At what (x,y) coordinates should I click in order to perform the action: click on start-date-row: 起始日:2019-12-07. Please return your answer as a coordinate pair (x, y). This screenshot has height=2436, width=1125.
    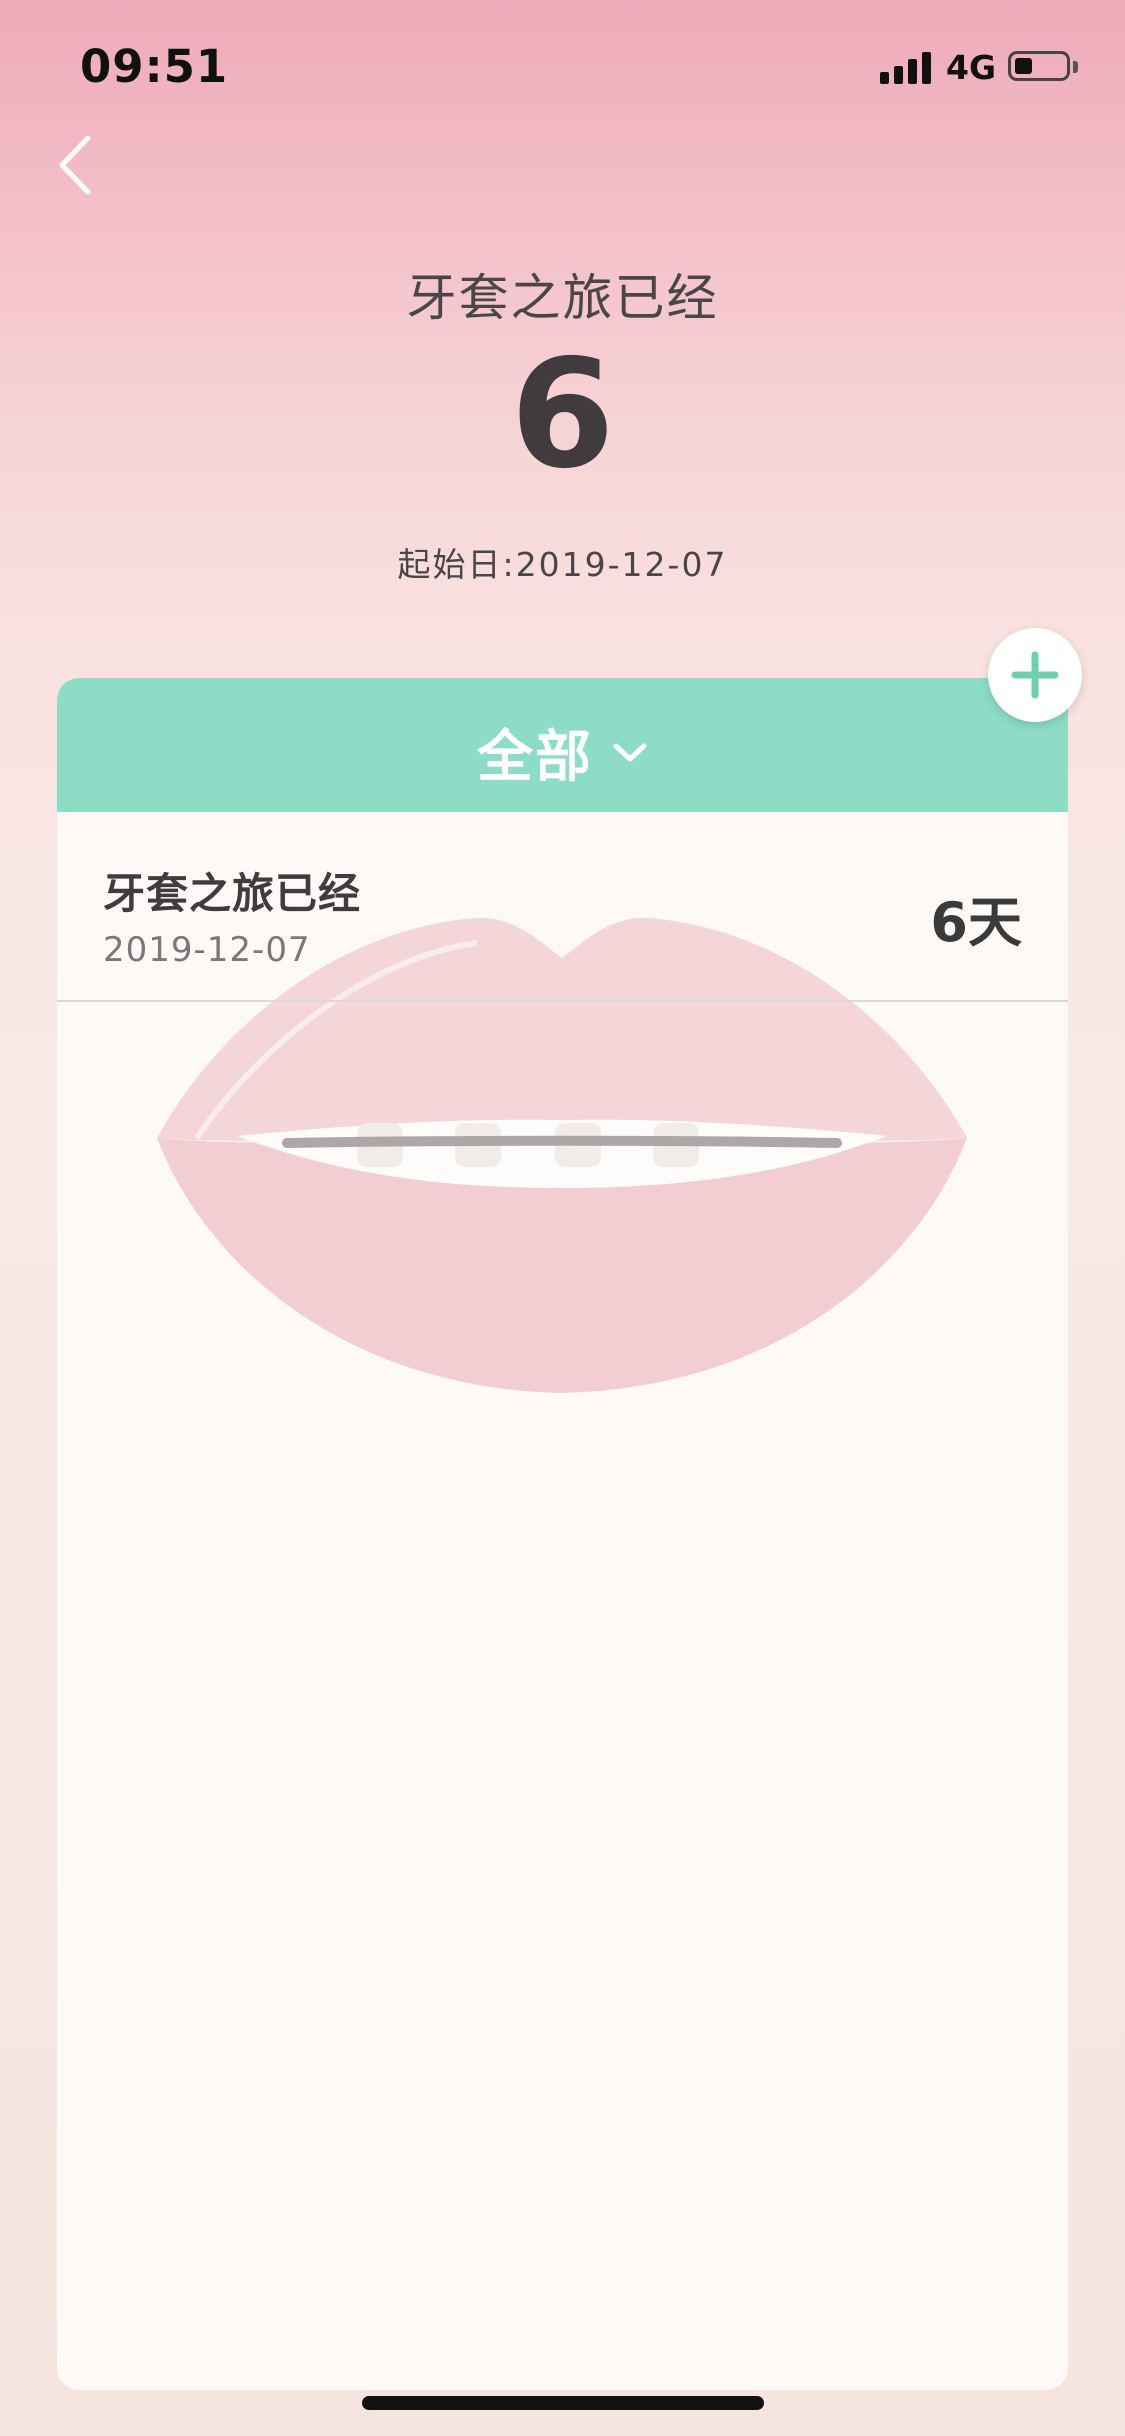
    Looking at the image, I should click on (562, 562).